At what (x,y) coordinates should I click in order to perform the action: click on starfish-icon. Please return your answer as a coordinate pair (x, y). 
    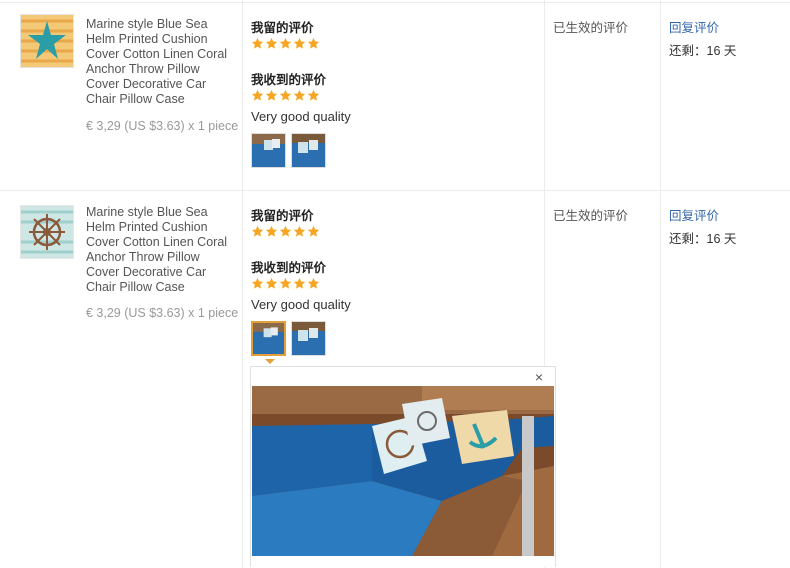
    Looking at the image, I should click on (47, 41).